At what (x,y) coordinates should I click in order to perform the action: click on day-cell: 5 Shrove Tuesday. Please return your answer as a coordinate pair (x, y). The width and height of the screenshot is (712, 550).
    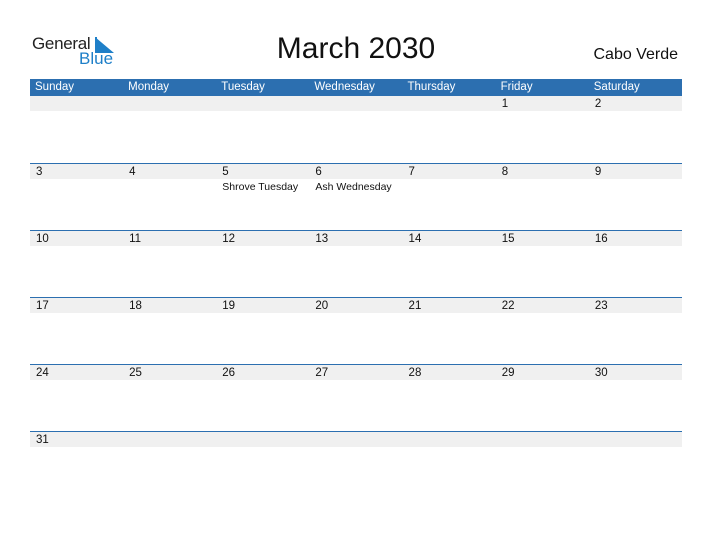
    Looking at the image, I should click on (262, 197).